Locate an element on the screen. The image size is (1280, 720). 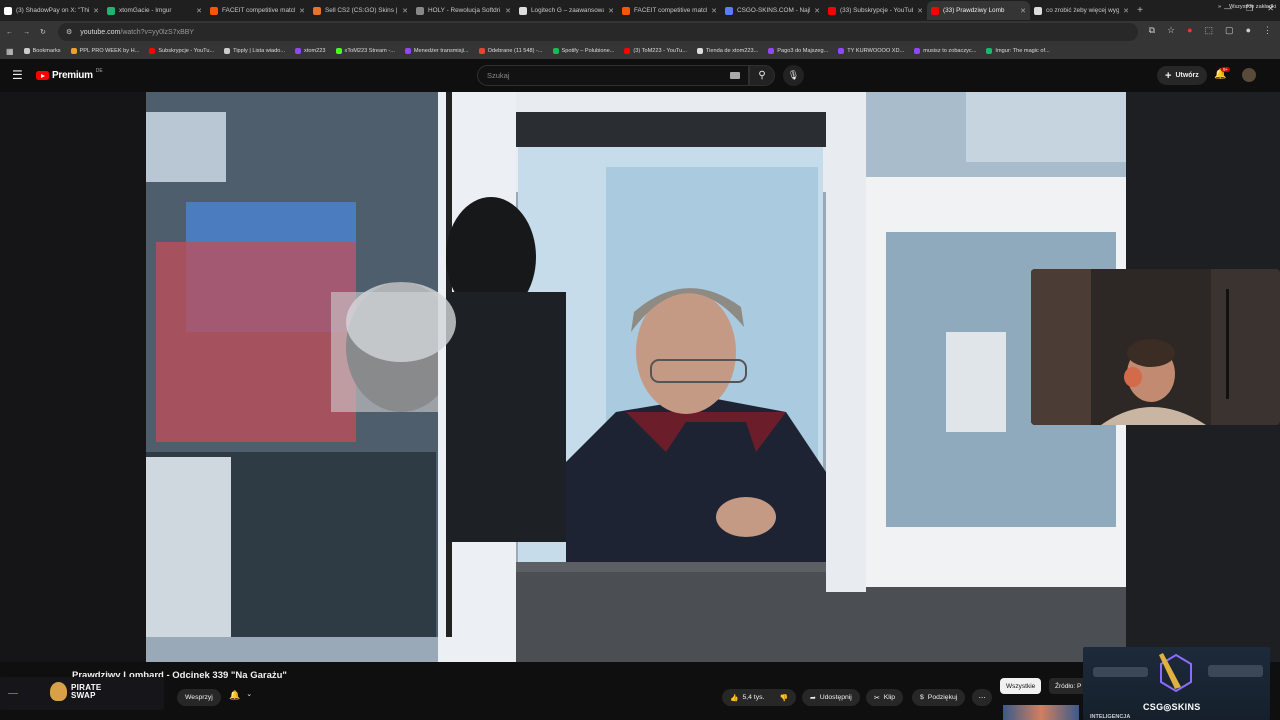
support-button: Wesprzyj is located at coordinates (199, 697).